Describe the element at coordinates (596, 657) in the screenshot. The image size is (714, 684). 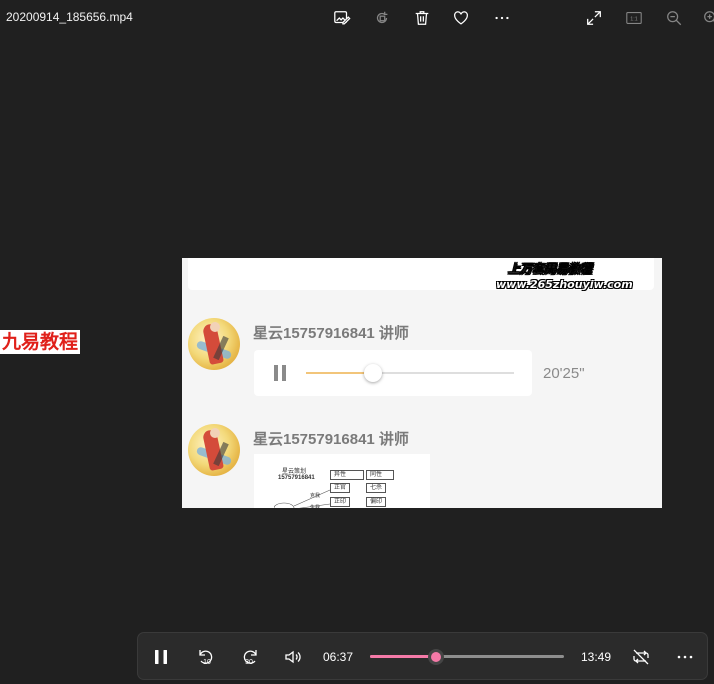
I see `total-time: 13:49` at that location.